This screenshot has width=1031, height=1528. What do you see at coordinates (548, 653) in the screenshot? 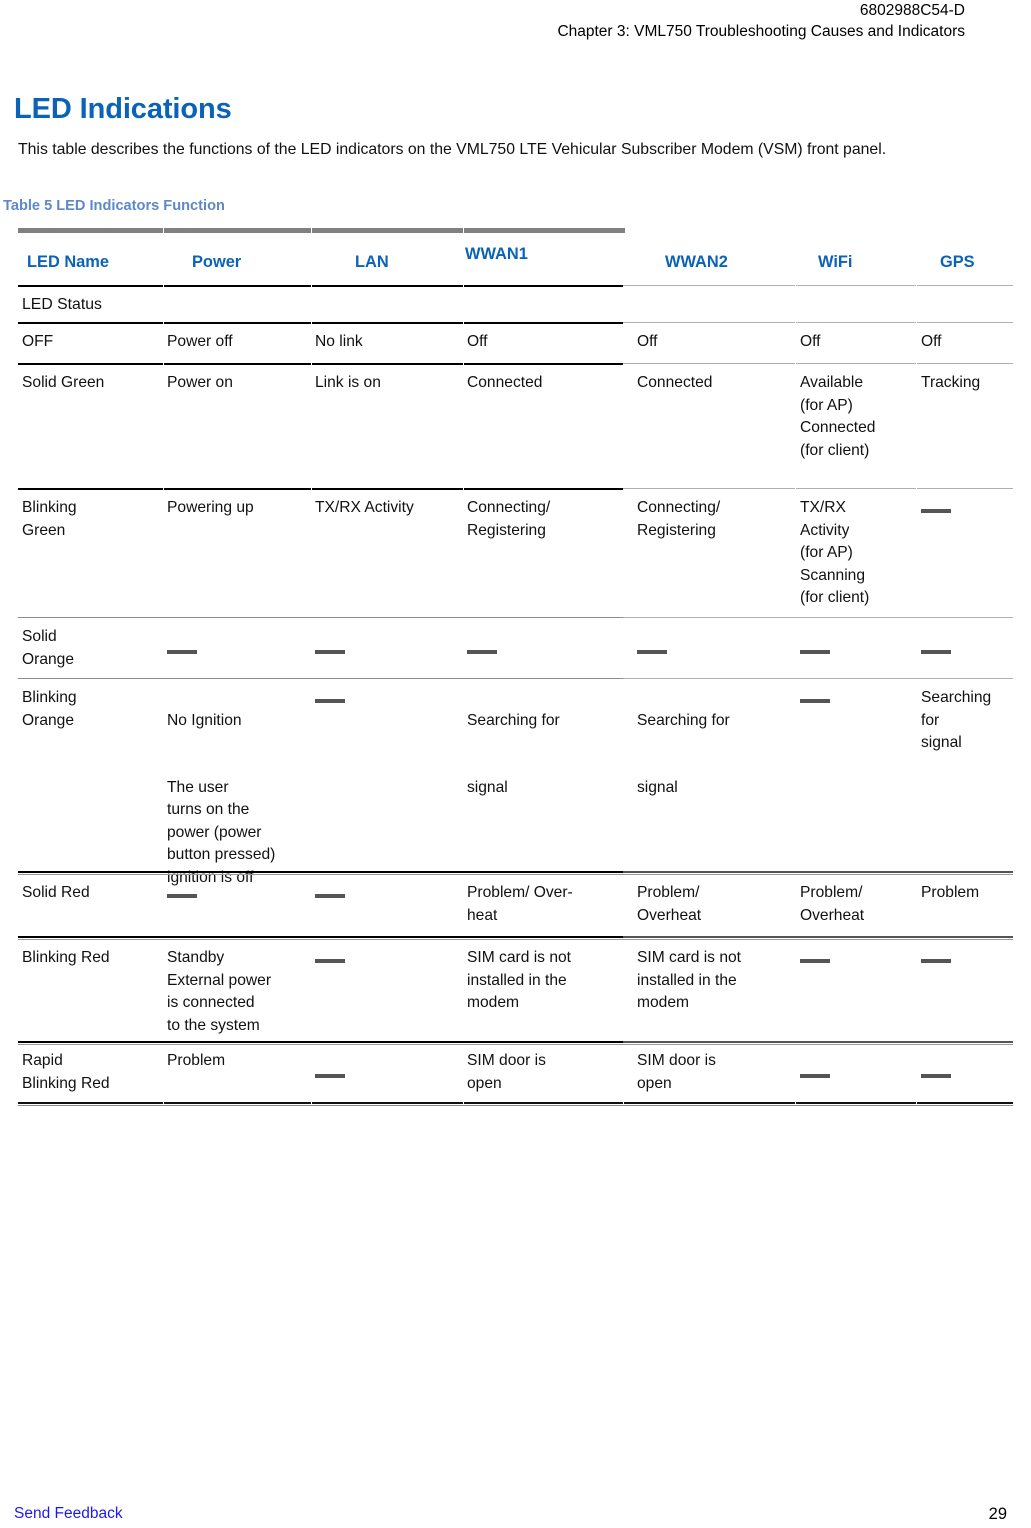
I see `cell-wwan1` at bounding box center [548, 653].